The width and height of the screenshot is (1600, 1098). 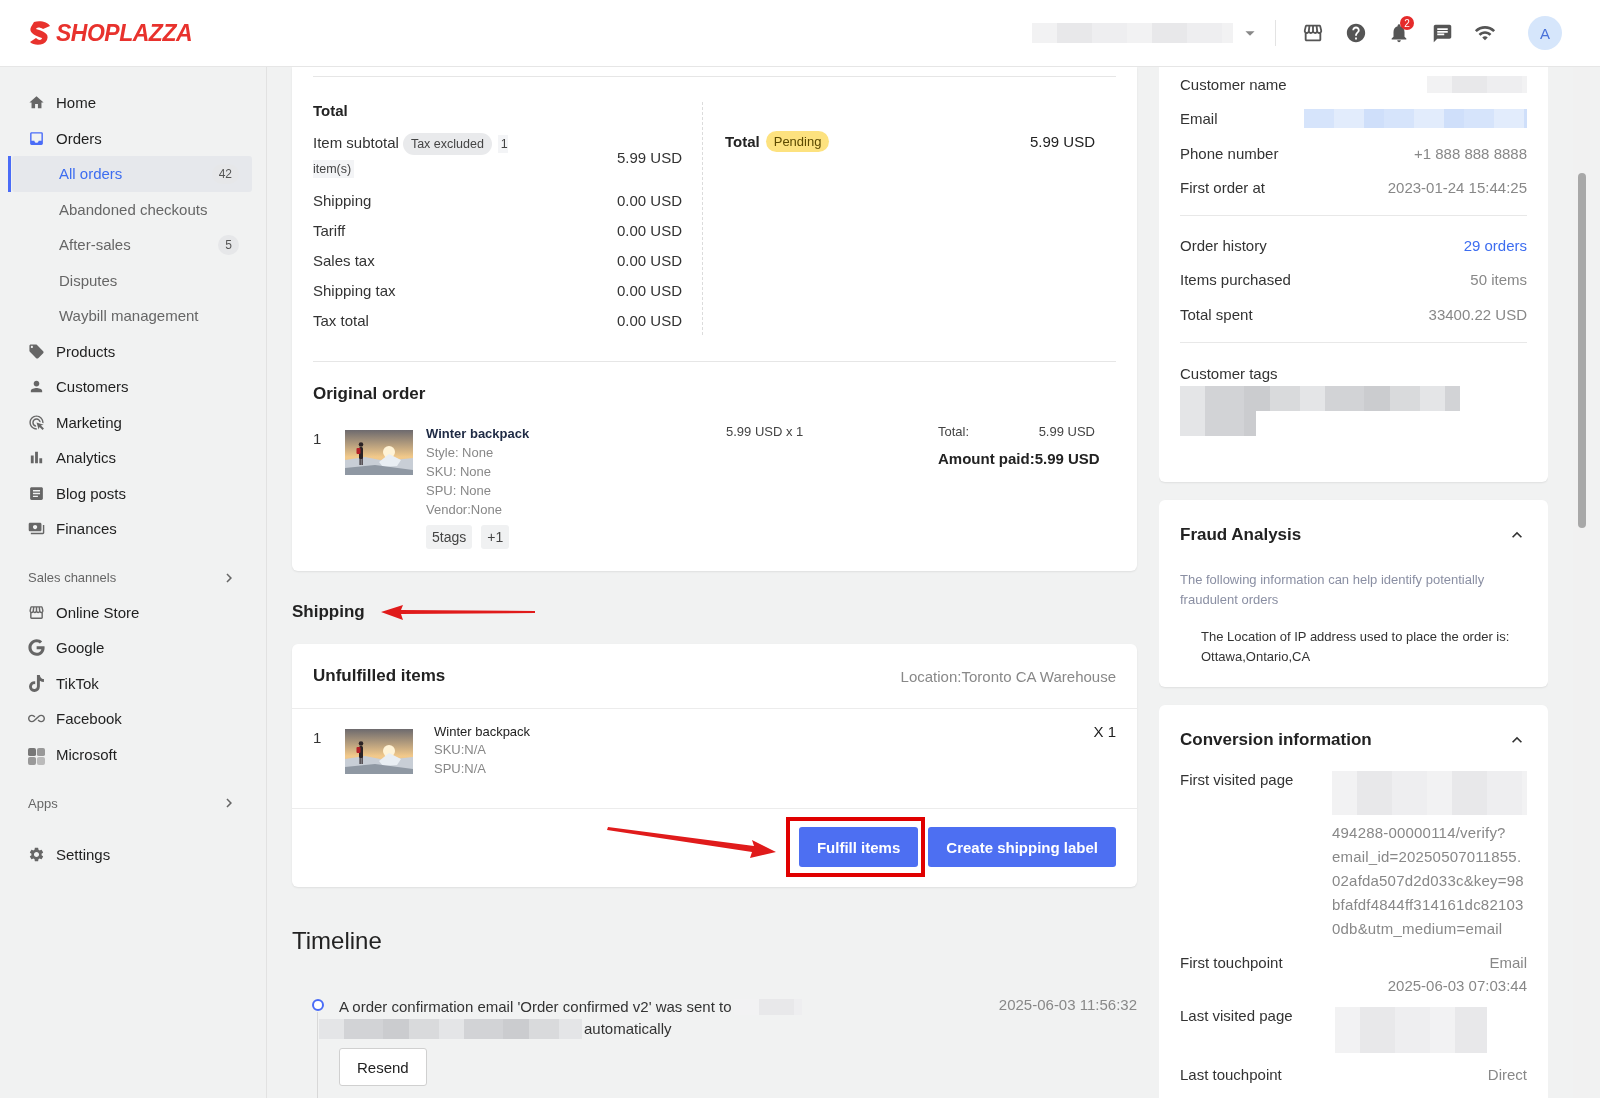 I want to click on field-label: First order at, so click(x=1223, y=188).